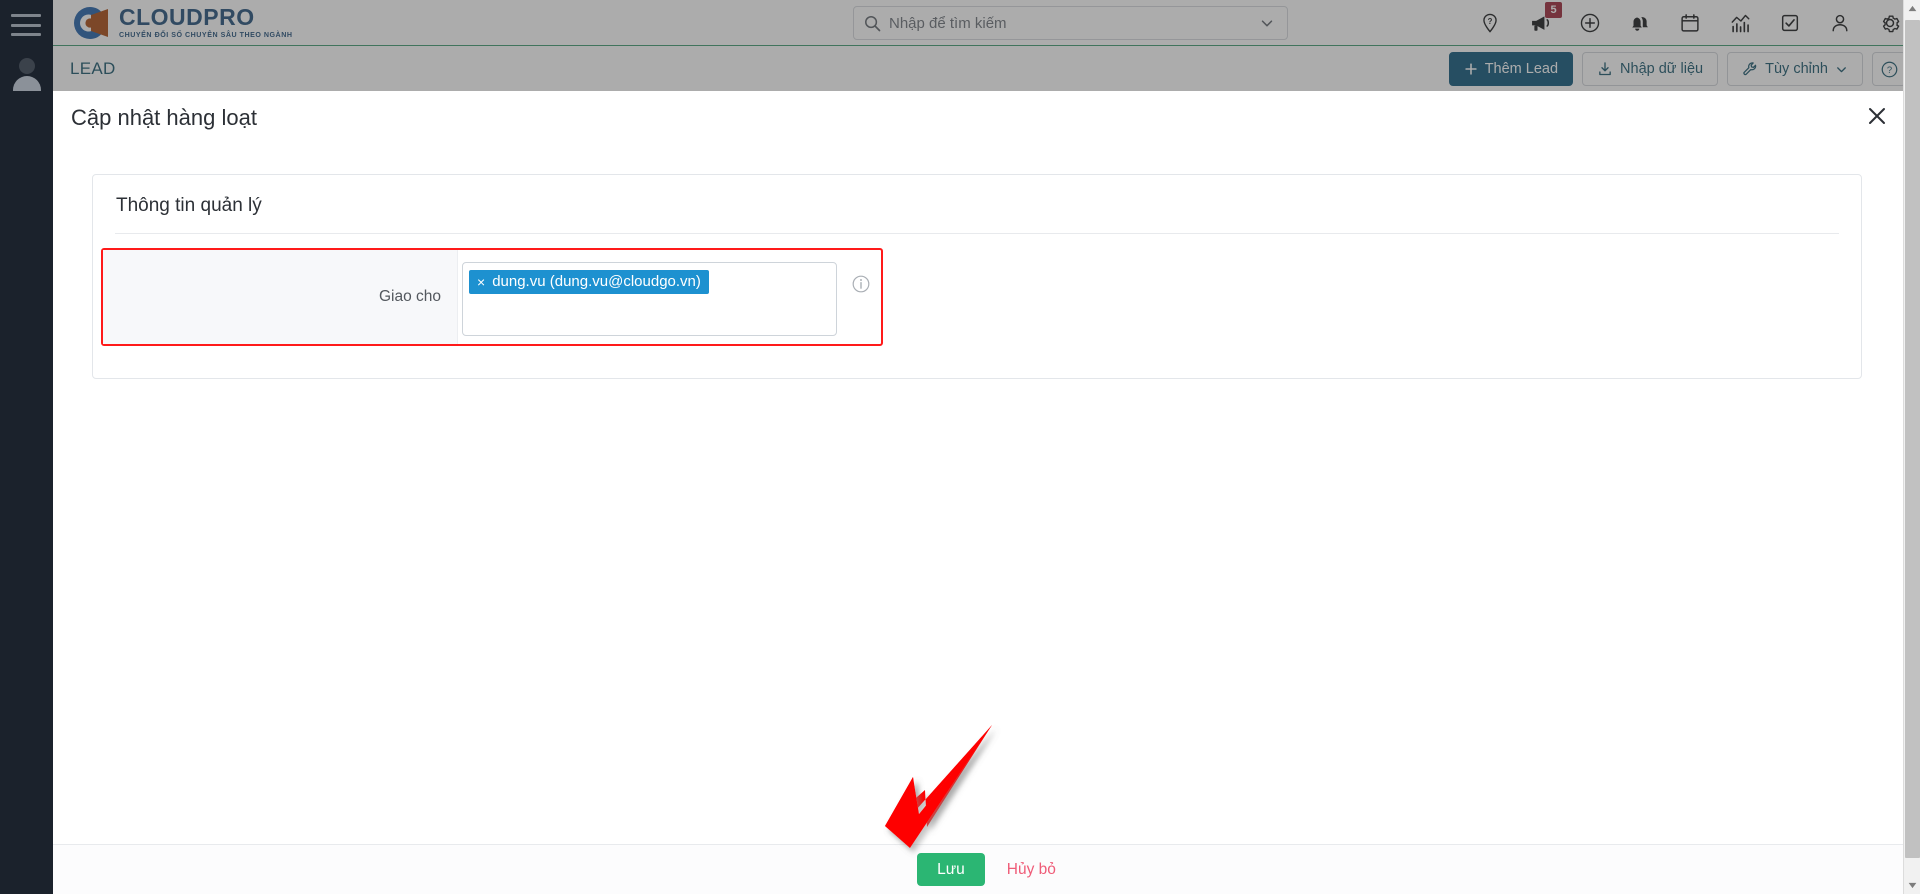 Image resolution: width=1920 pixels, height=894 pixels. Describe the element at coordinates (986, 68) in the screenshot. I see `module-bar: LEAD Thêm Lead Nhập dữ liệu Tùy chỉnh ?` at that location.